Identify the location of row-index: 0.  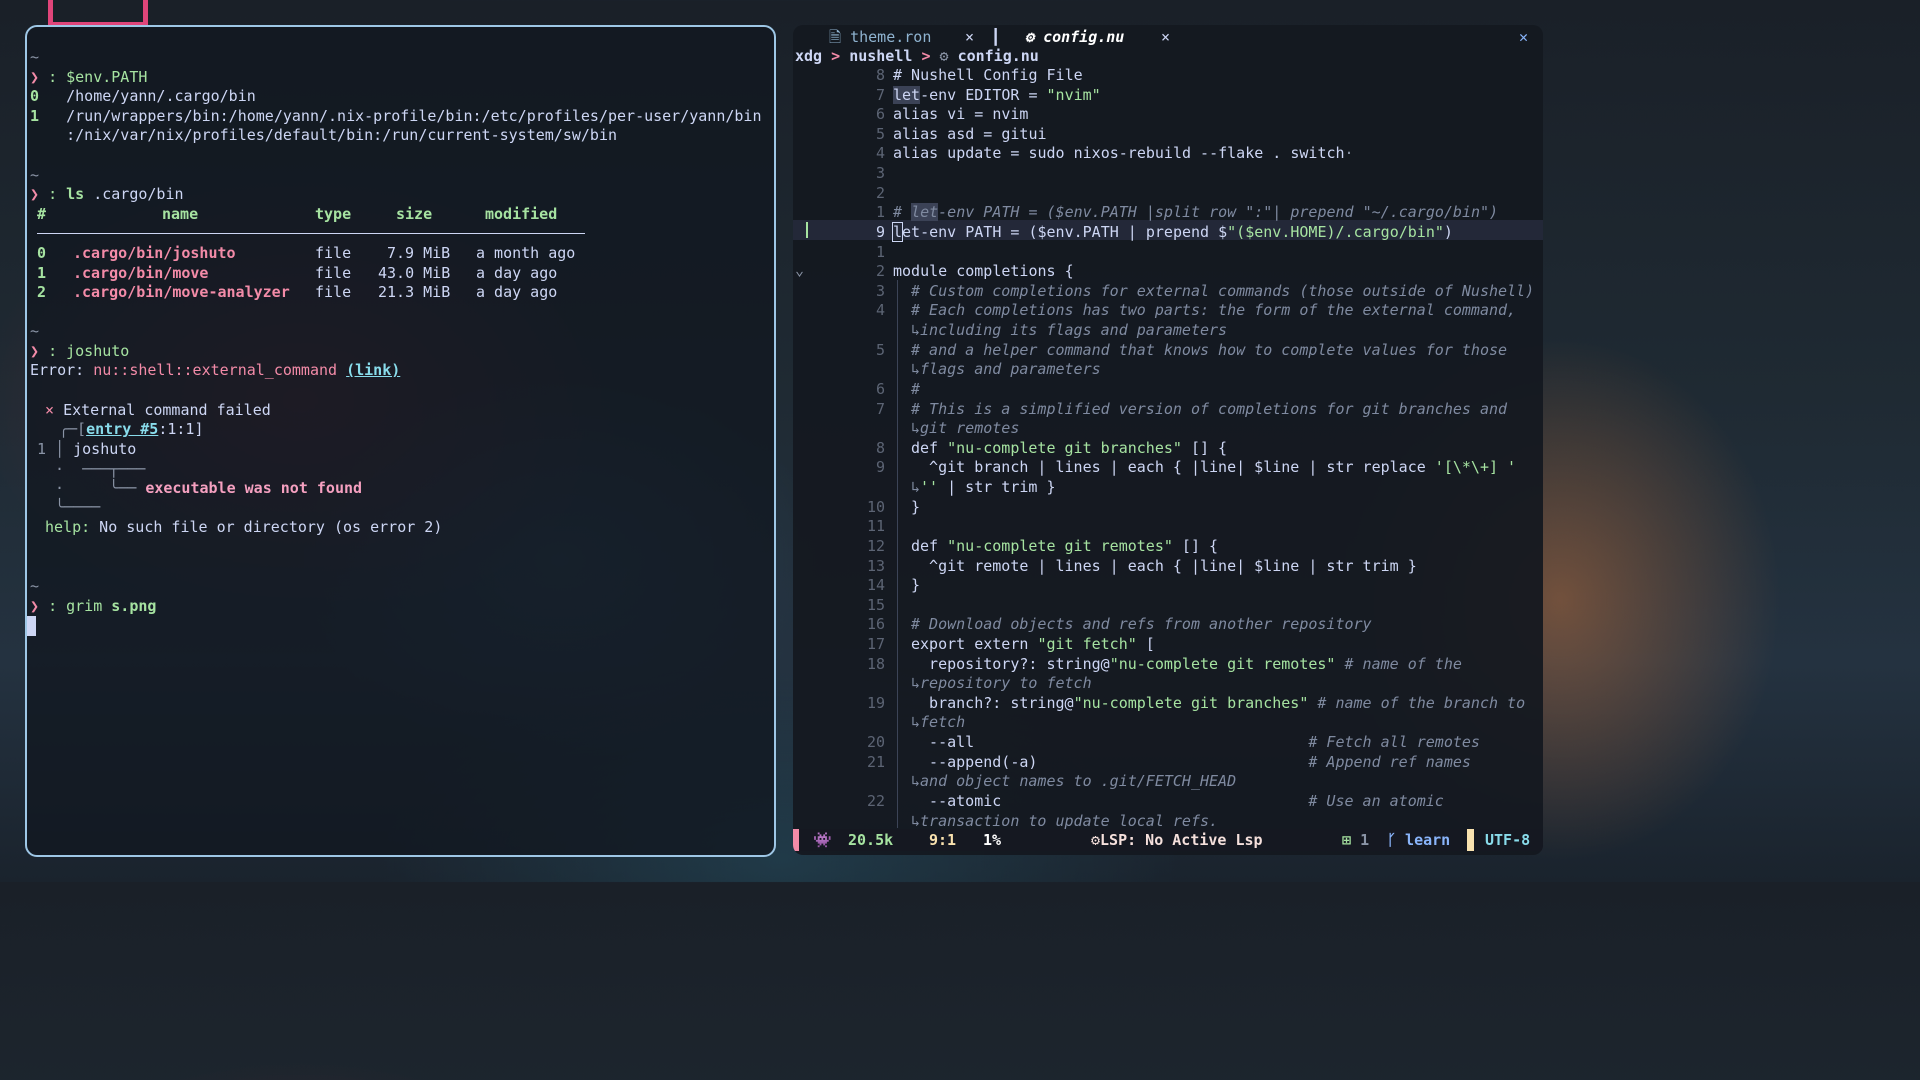
(42, 253).